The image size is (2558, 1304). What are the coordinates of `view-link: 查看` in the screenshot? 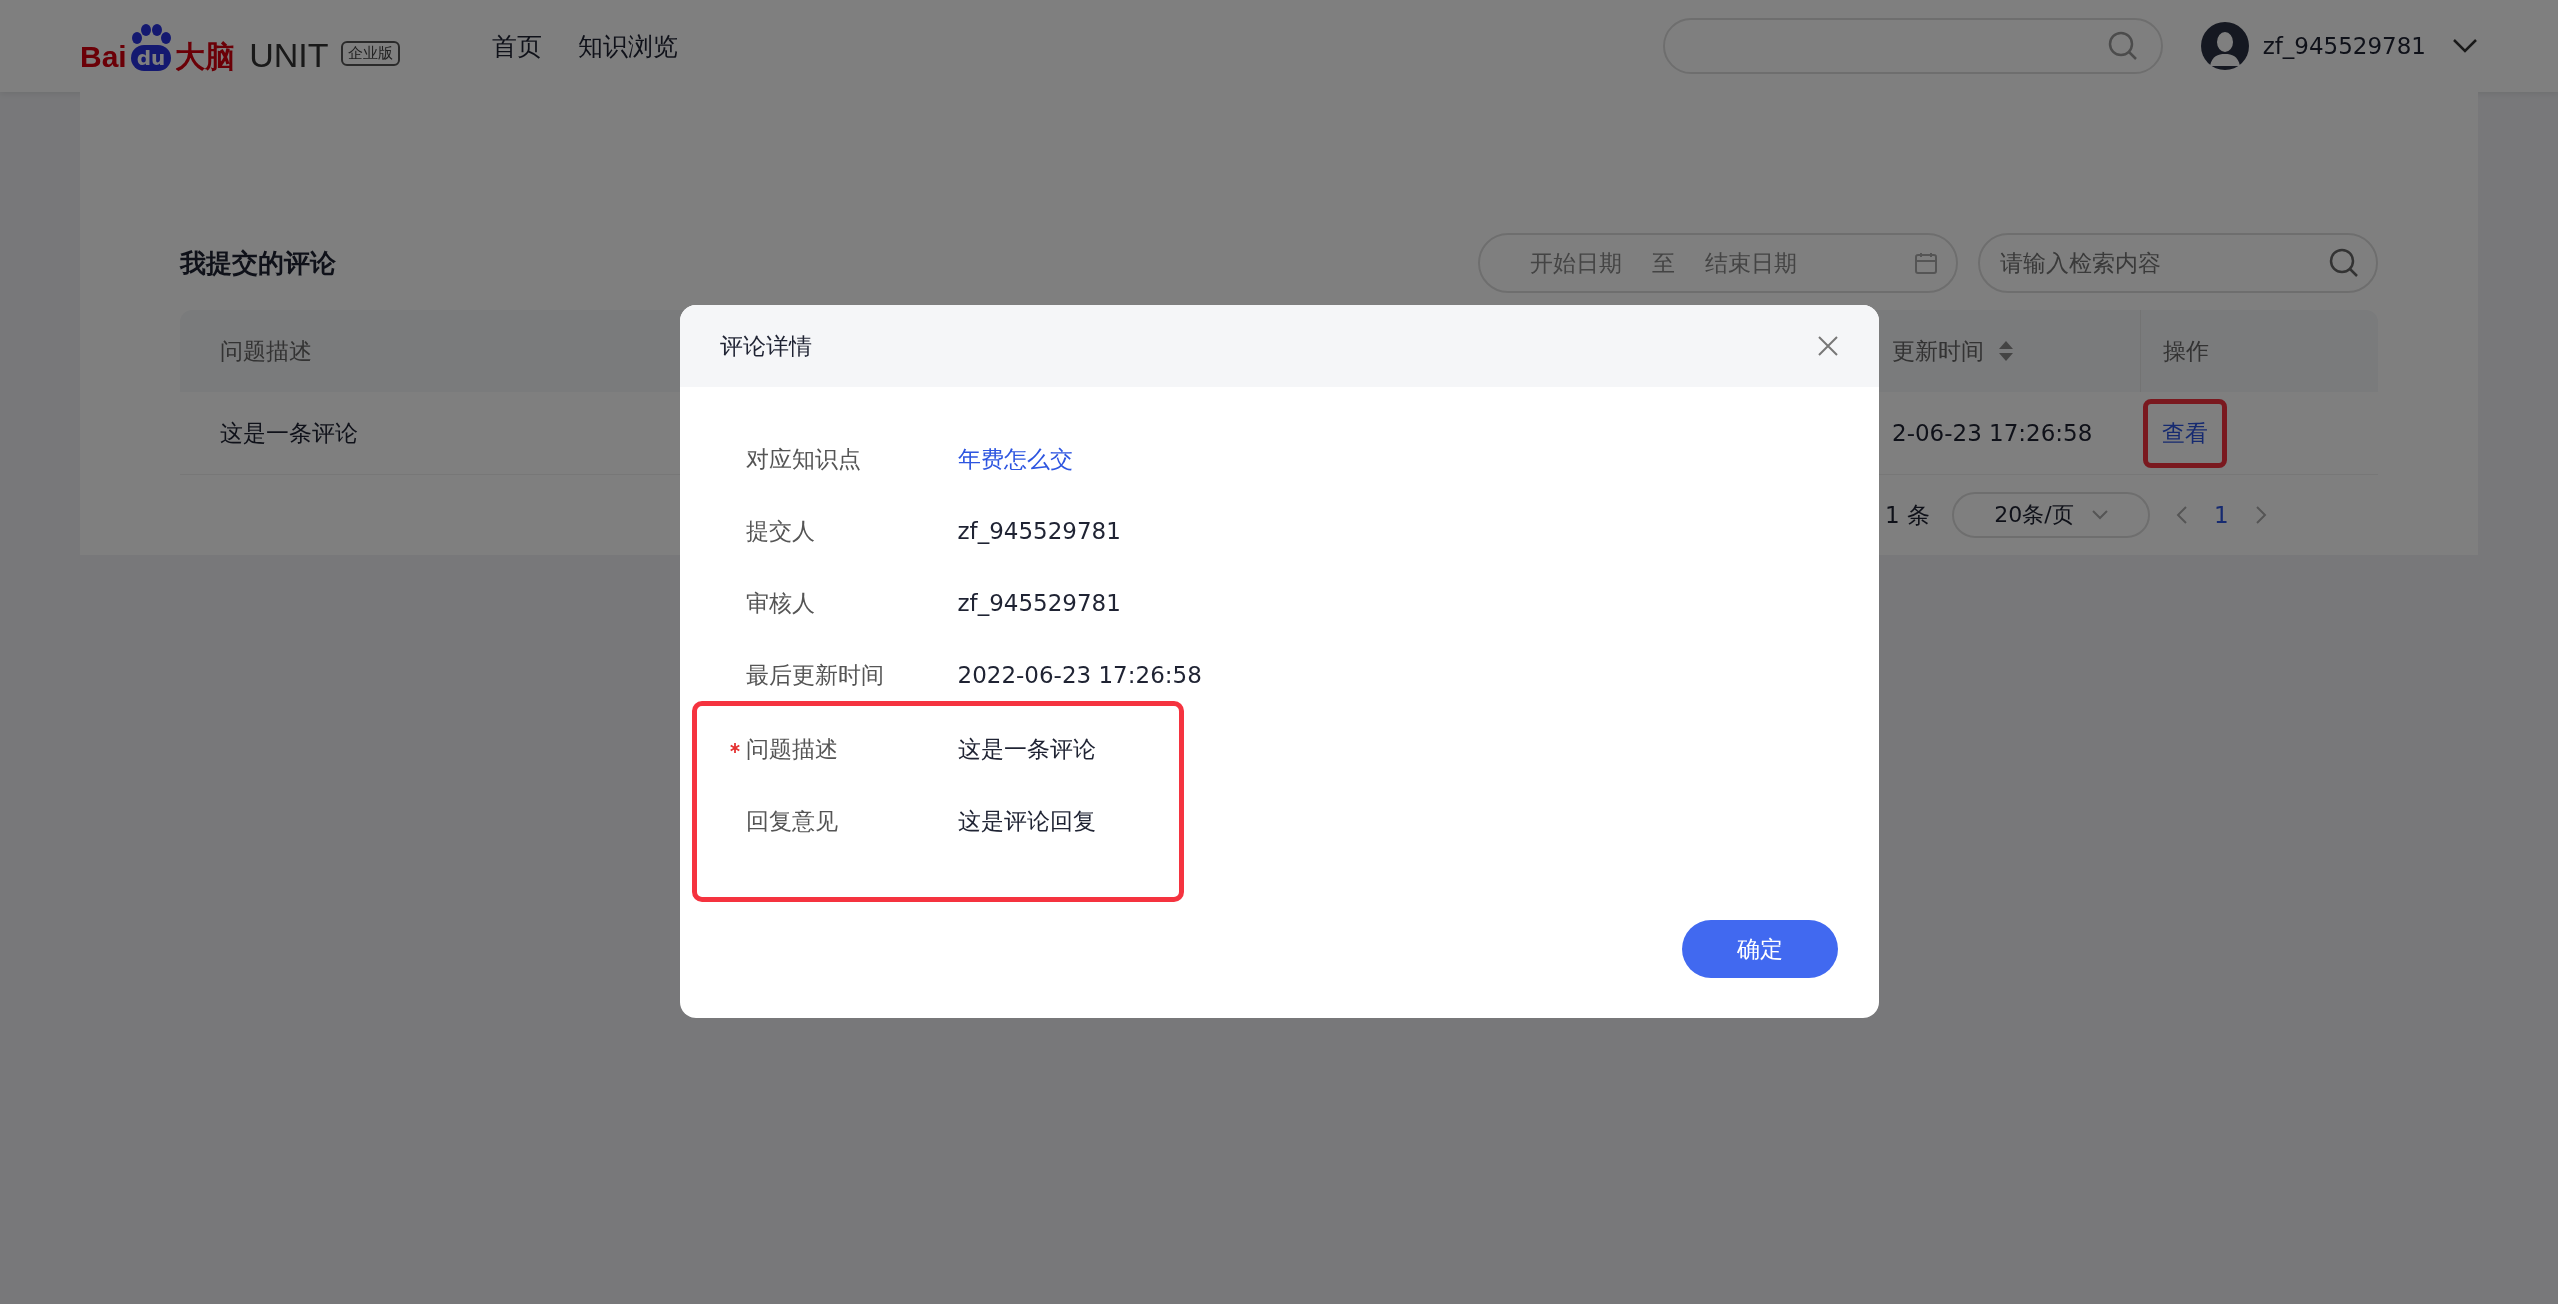 It's located at (2185, 432).